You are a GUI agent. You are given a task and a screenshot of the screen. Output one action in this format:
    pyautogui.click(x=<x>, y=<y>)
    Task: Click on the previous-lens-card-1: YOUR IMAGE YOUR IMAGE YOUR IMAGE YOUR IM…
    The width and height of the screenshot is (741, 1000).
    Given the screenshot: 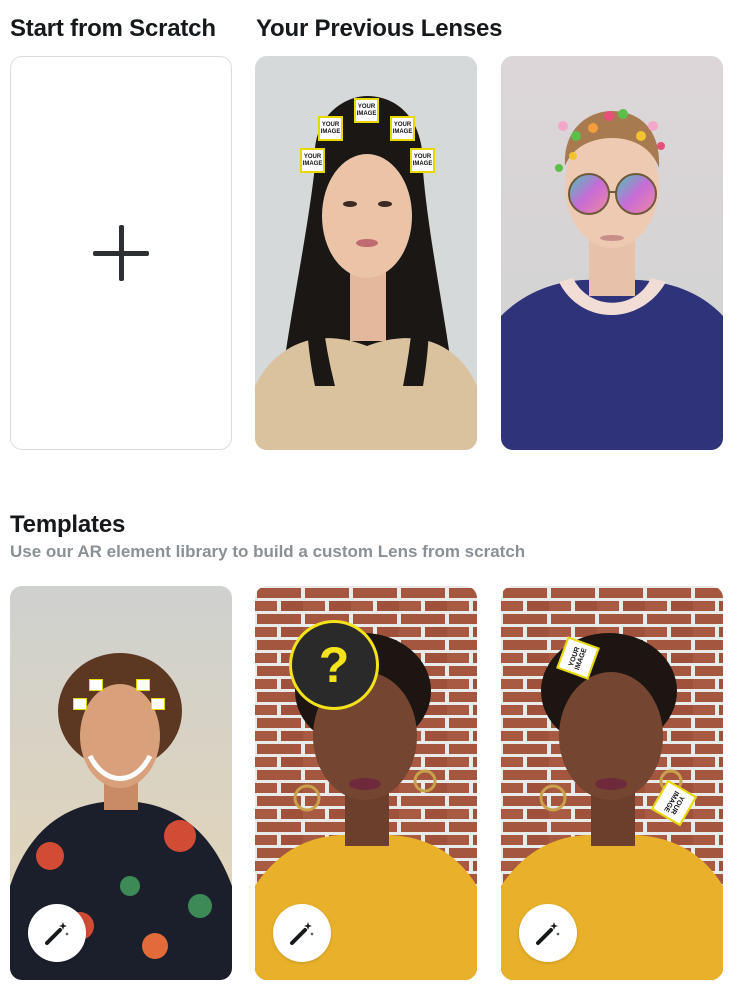 What is the action you would take?
    pyautogui.click(x=366, y=253)
    